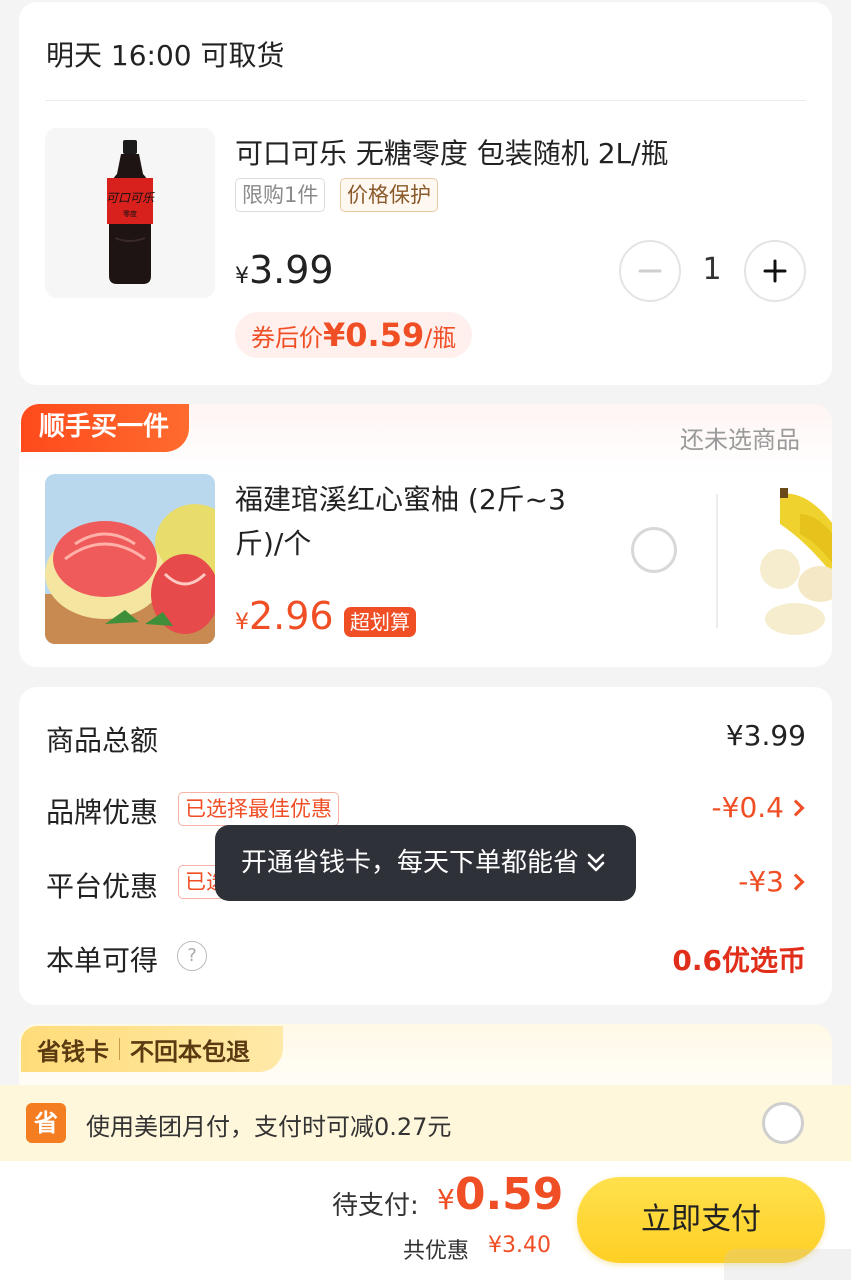 This screenshot has width=851, height=1280. I want to click on savings-card-badge: 省钱卡 不回本包退, so click(152, 1049).